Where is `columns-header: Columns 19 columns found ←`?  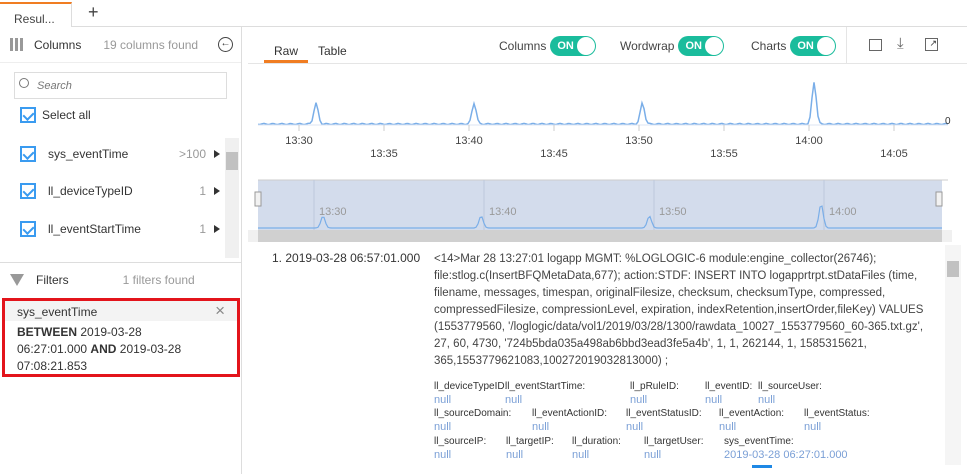 columns-header: Columns 19 columns found ← is located at coordinates (120, 45).